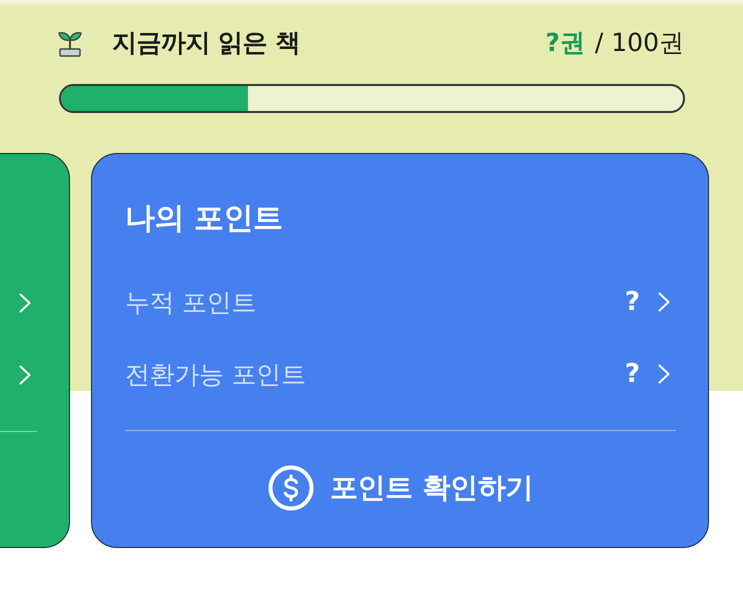  Describe the element at coordinates (190, 302) in the screenshot. I see `point-label: 누적 포인트` at that location.